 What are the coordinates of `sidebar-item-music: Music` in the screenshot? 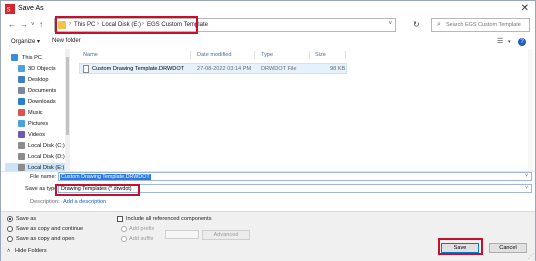 It's located at (35, 113).